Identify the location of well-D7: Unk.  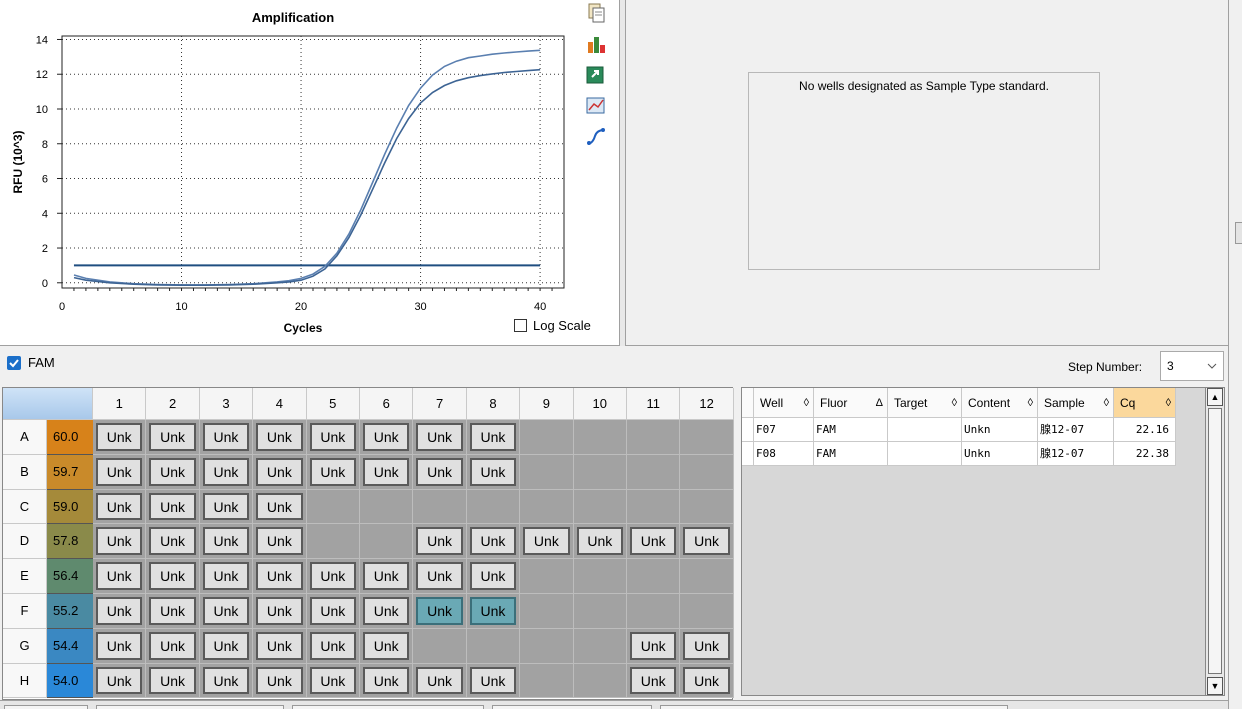
(440, 542).